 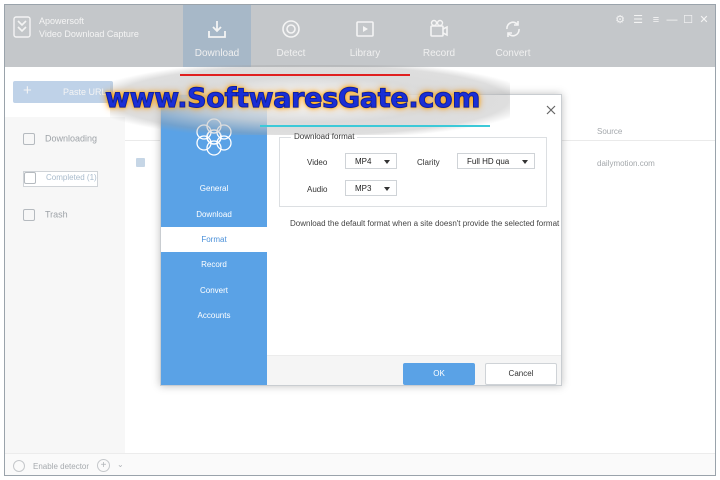 What do you see at coordinates (65, 285) in the screenshot?
I see `sidebar: Downloading Completed (1) Trash` at bounding box center [65, 285].